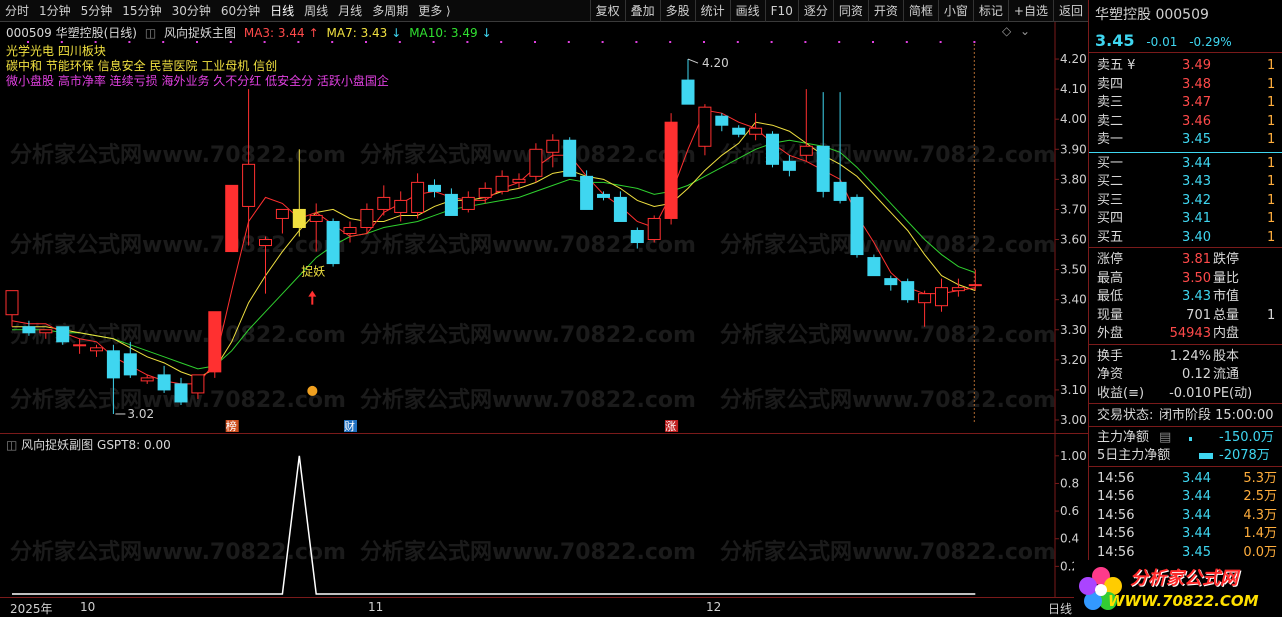 The width and height of the screenshot is (1282, 617). Describe the element at coordinates (677, 11) in the screenshot. I see `toolbar-button: 多股` at that location.